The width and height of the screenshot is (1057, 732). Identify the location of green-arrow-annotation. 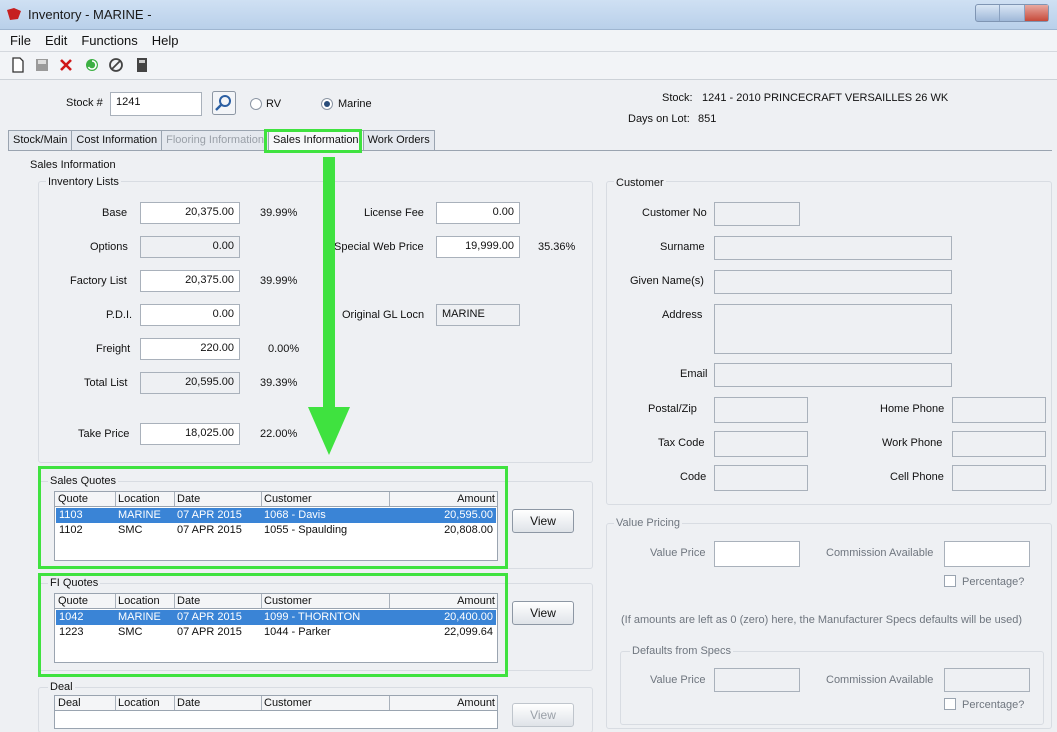
(329, 306).